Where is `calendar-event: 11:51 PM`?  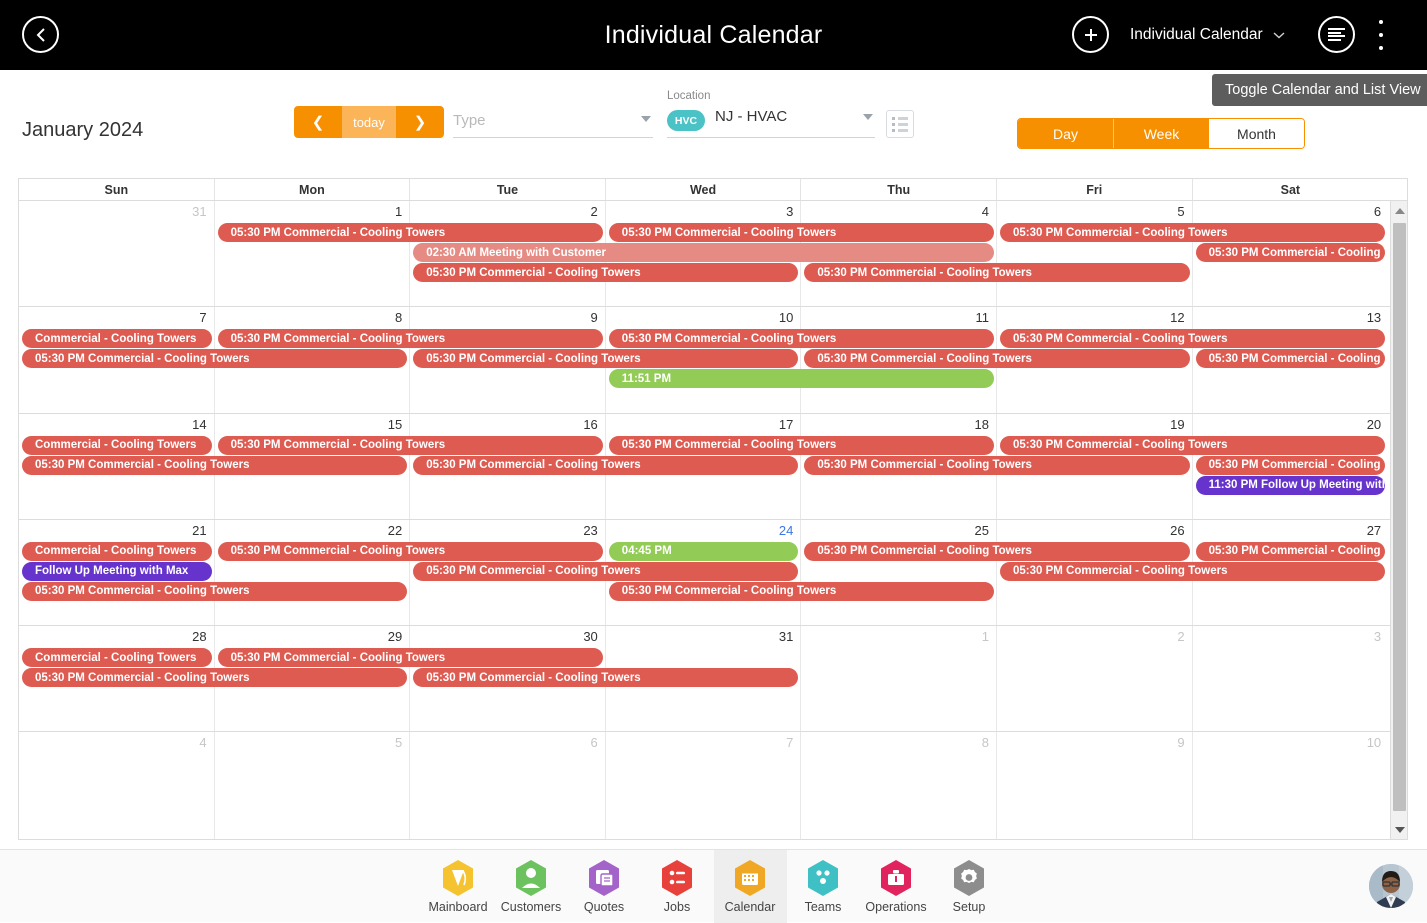 calendar-event: 11:51 PM is located at coordinates (801, 379).